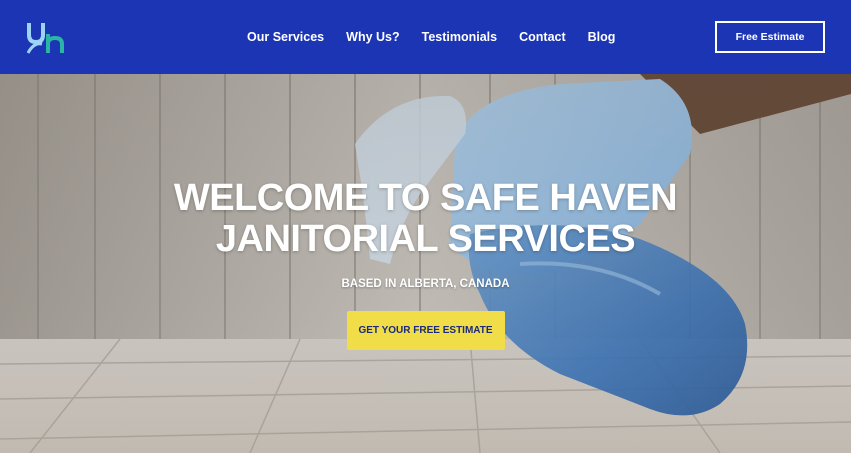  I want to click on nav-blog: Blog, so click(602, 37).